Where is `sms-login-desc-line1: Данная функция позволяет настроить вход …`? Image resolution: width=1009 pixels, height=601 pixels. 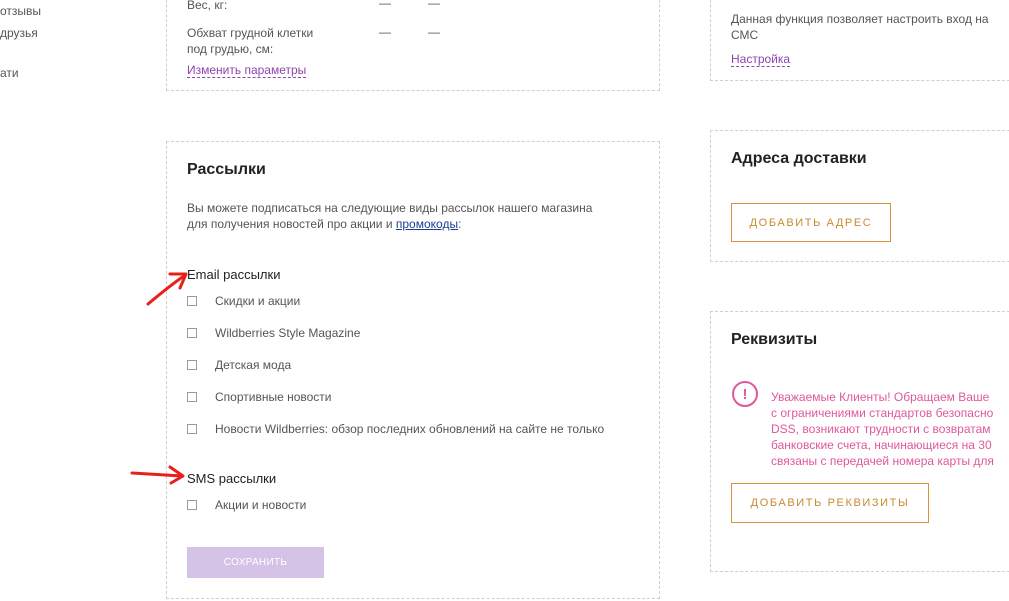
sms-login-desc-line1: Данная функция позволяет настроить вход … is located at coordinates (860, 19).